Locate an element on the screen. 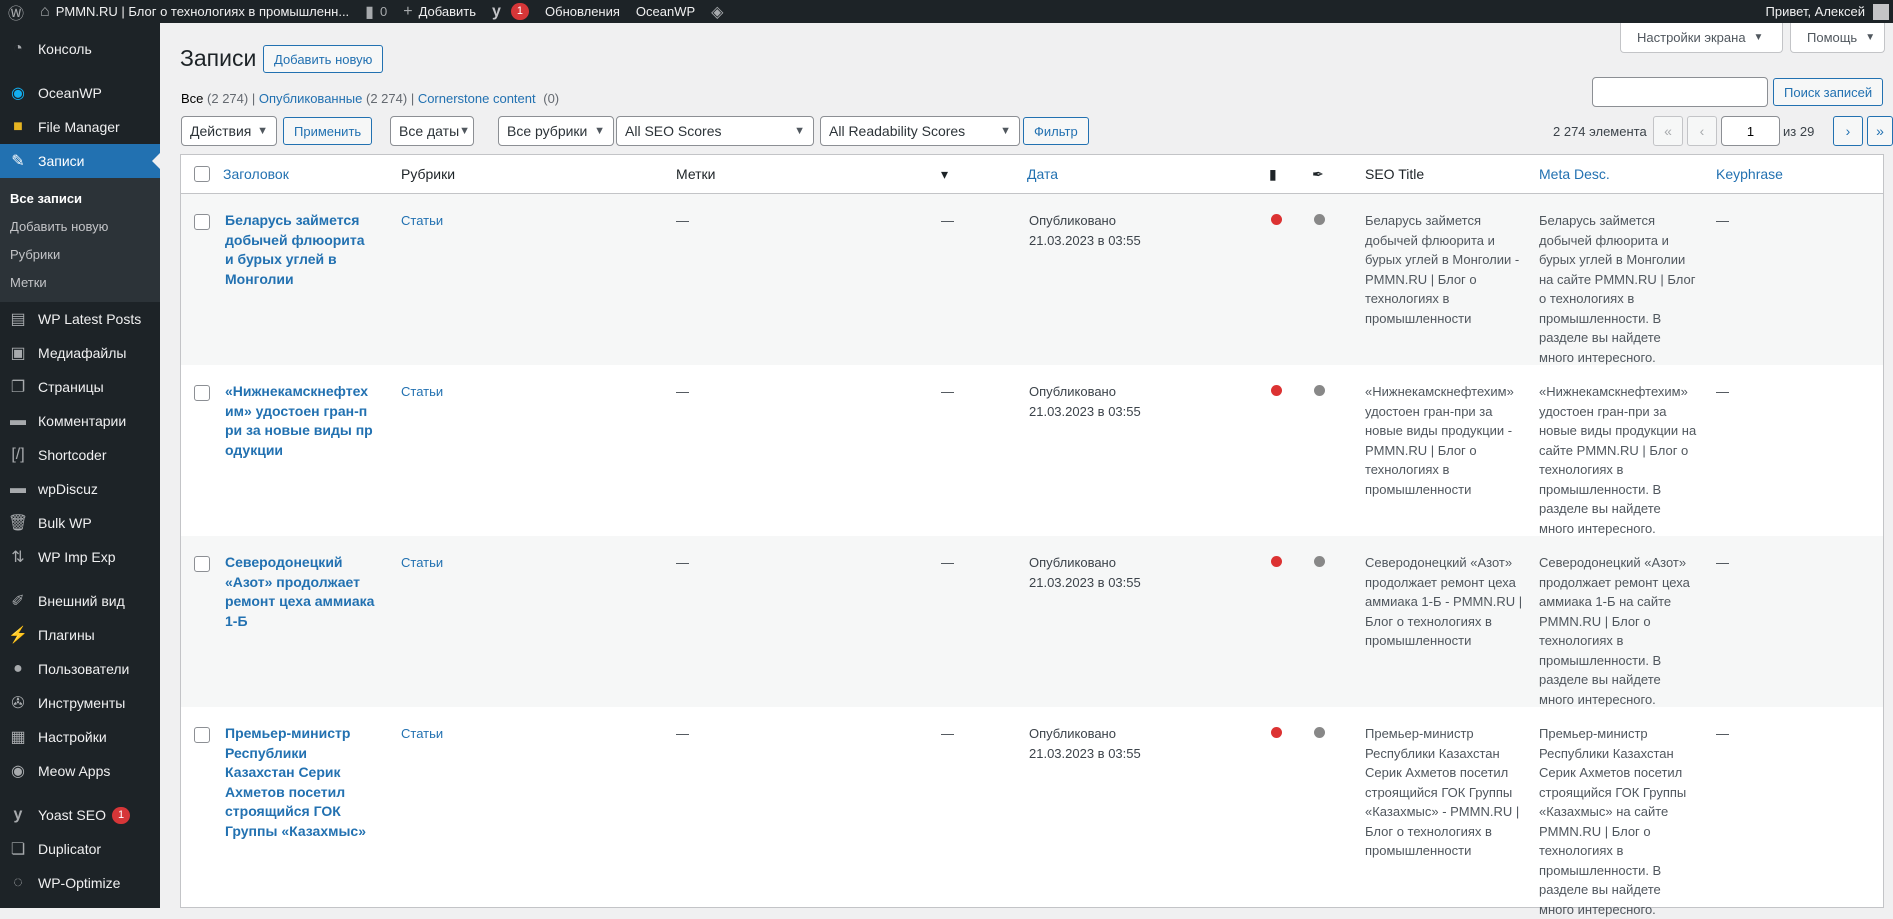 This screenshot has height=919, width=1893. date-filter-select: Все даты ▼ is located at coordinates (432, 131).